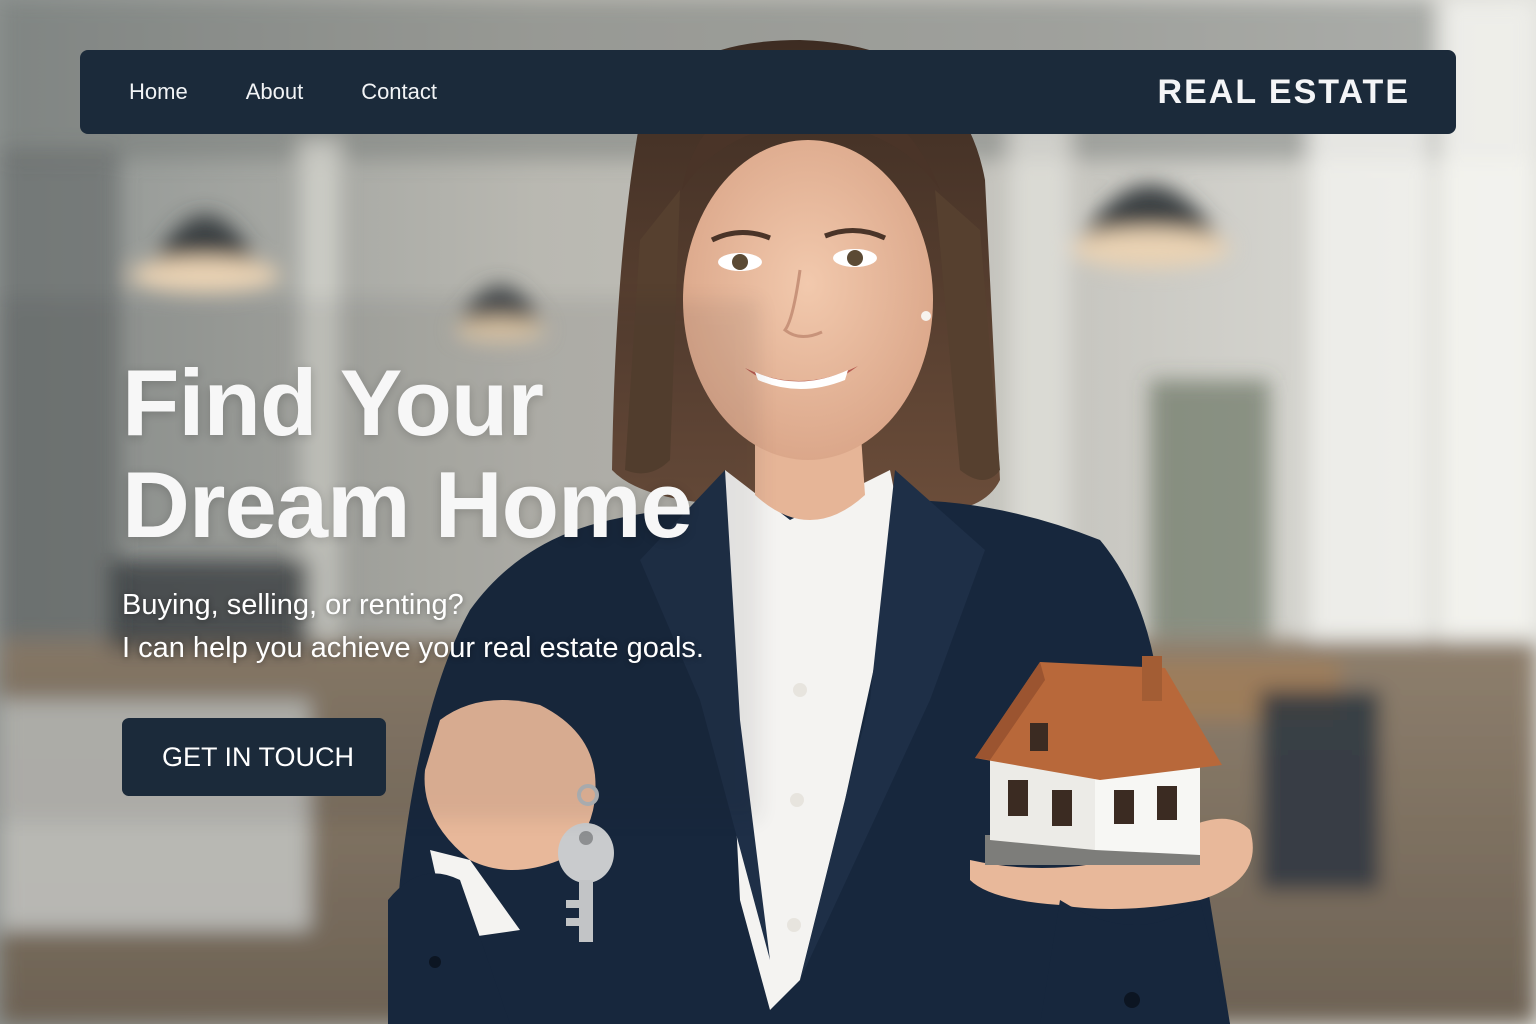  Describe the element at coordinates (254, 757) in the screenshot. I see `get-in-touch-button: GET IN TOUCH` at that location.